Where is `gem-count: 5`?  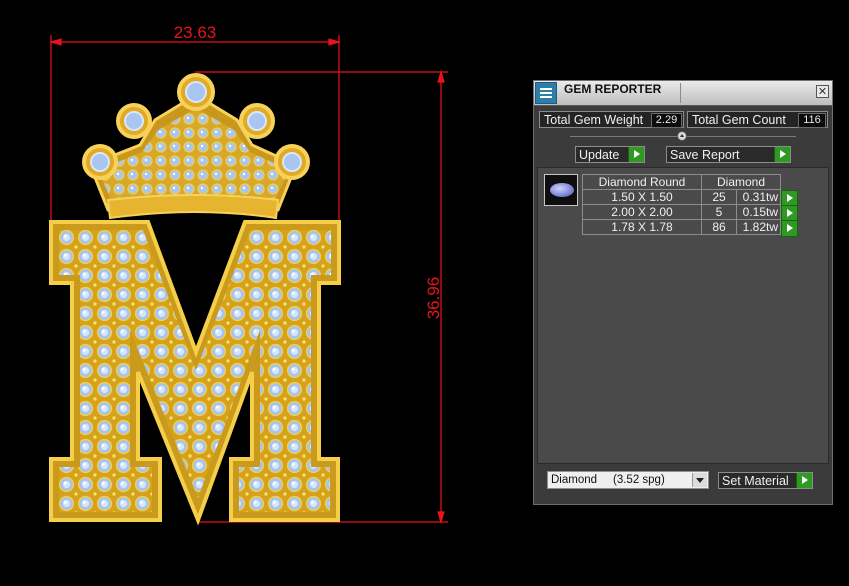
gem-count: 5 is located at coordinates (719, 212).